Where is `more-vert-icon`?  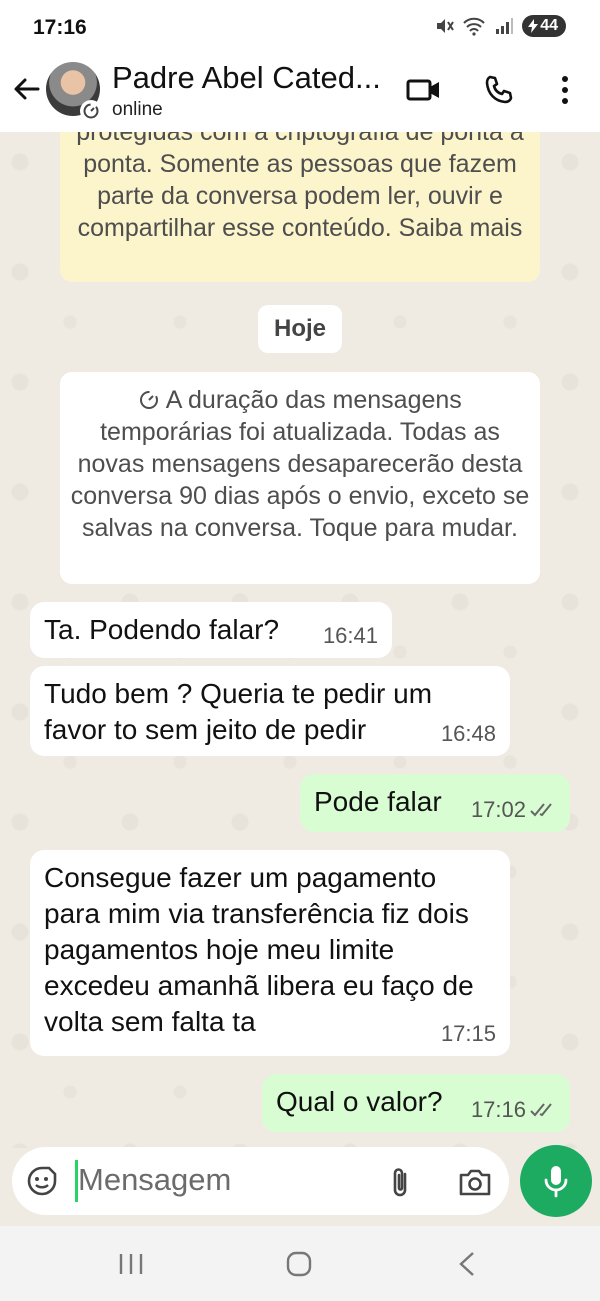
more-vert-icon is located at coordinates (565, 90).